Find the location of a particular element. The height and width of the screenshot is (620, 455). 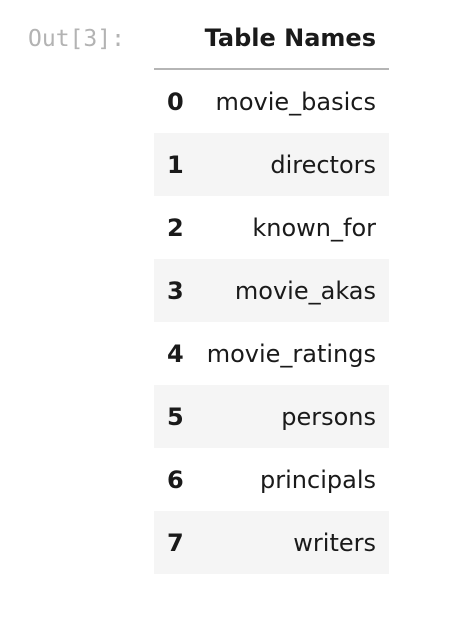

row-index: 6 is located at coordinates (175, 479).